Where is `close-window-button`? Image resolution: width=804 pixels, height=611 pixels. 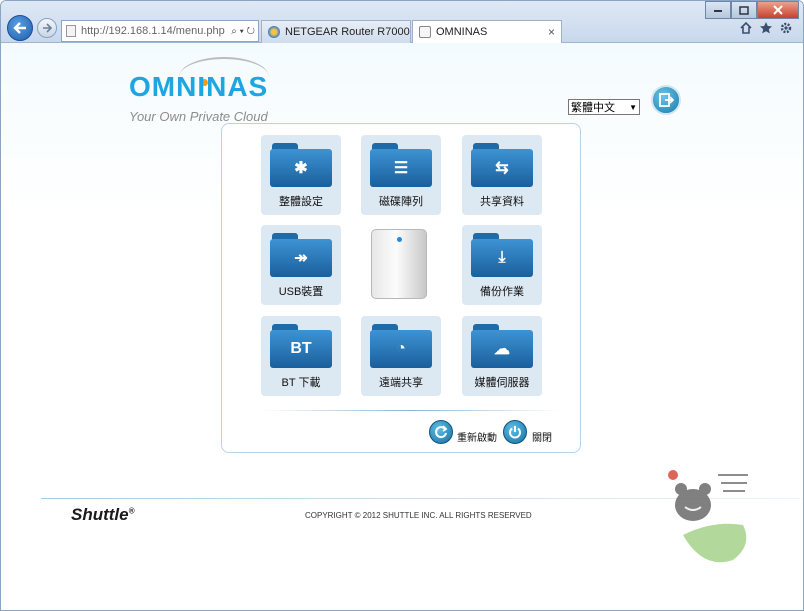 close-window-button is located at coordinates (778, 10).